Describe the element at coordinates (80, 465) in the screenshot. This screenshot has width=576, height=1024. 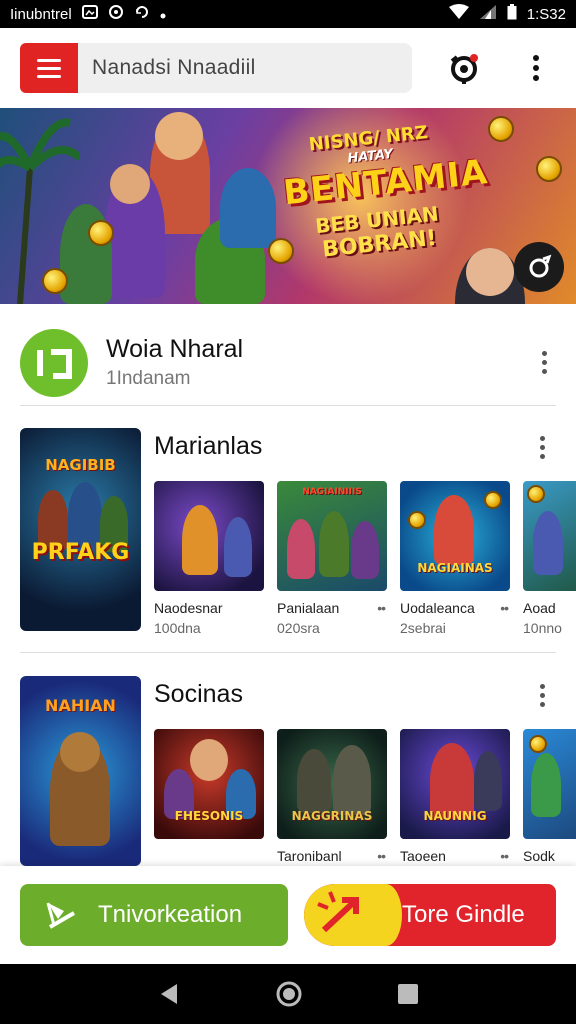
I see `feature-title: NAGIBIB` at that location.